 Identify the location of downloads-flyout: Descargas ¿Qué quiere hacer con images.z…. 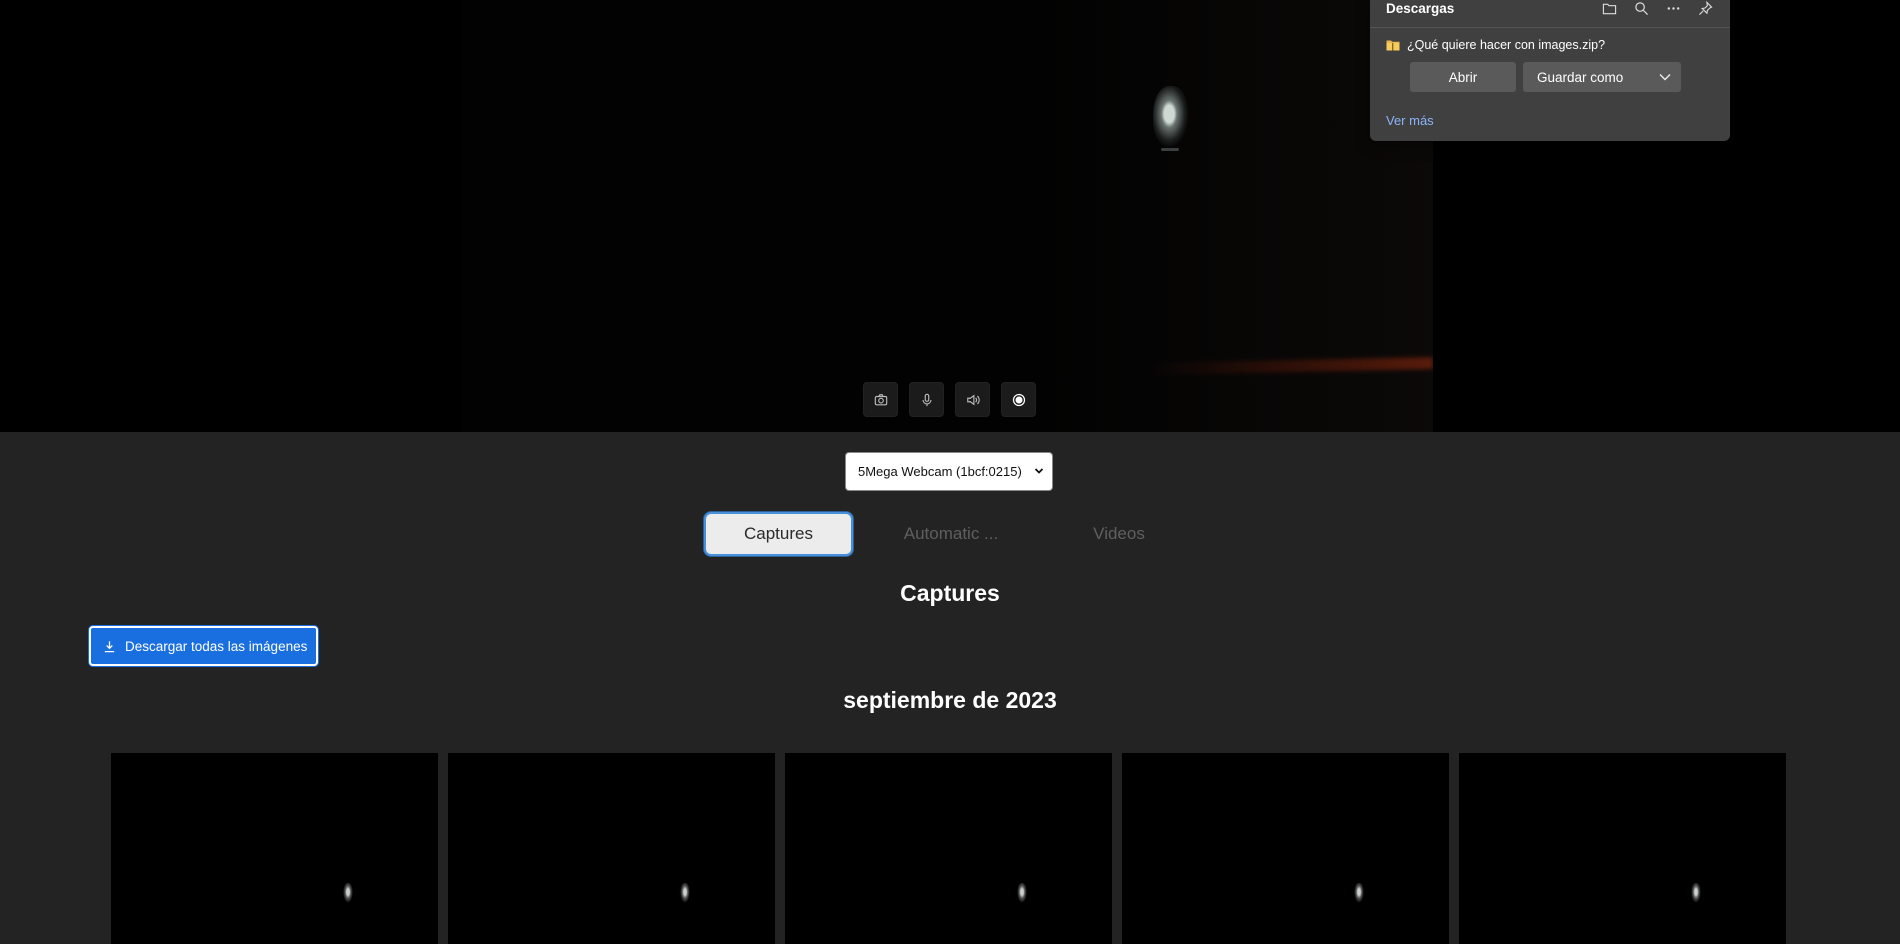
(1550, 70).